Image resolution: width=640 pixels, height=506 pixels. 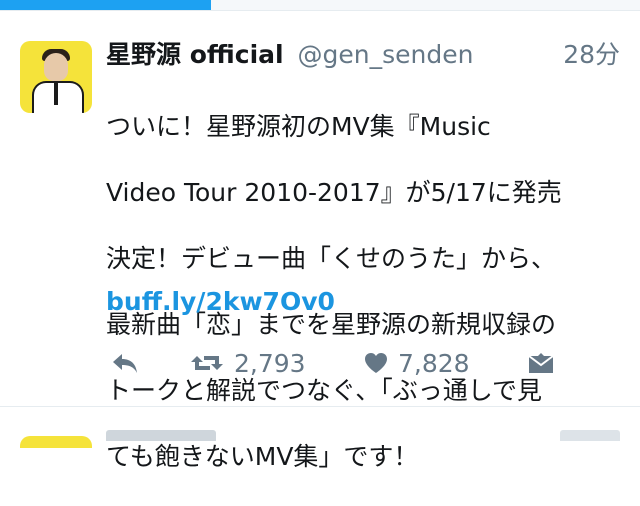 What do you see at coordinates (320, 406) in the screenshot?
I see `bottom-divider` at bounding box center [320, 406].